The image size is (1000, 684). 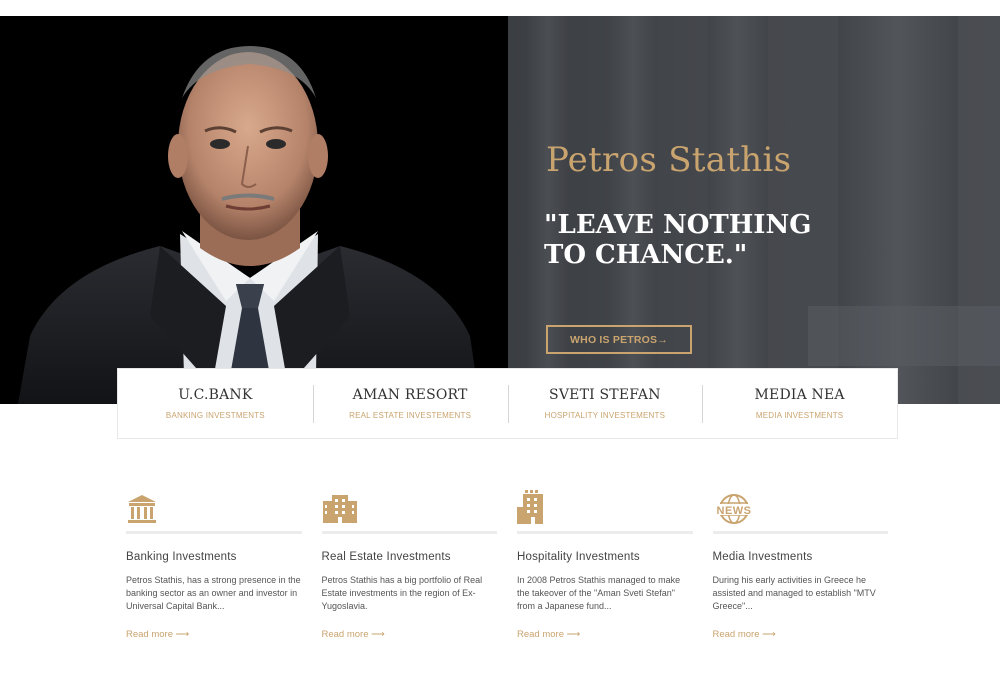 I want to click on top-bar, so click(x=500, y=8).